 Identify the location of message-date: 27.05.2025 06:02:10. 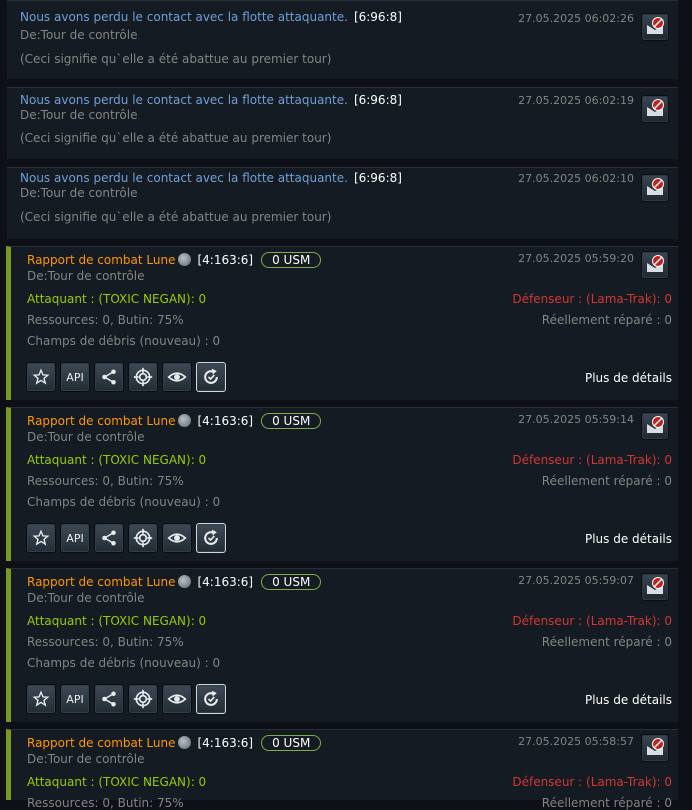
(576, 178).